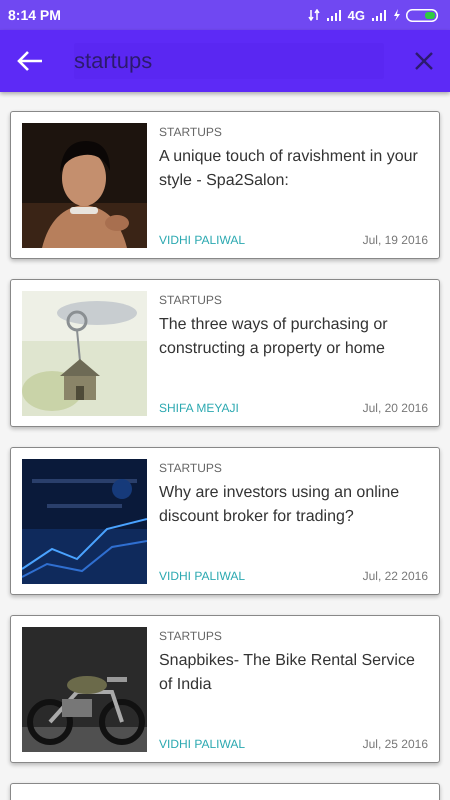 The width and height of the screenshot is (450, 800). Describe the element at coordinates (395, 408) in the screenshot. I see `article-date: Jul, 20 2016` at that location.